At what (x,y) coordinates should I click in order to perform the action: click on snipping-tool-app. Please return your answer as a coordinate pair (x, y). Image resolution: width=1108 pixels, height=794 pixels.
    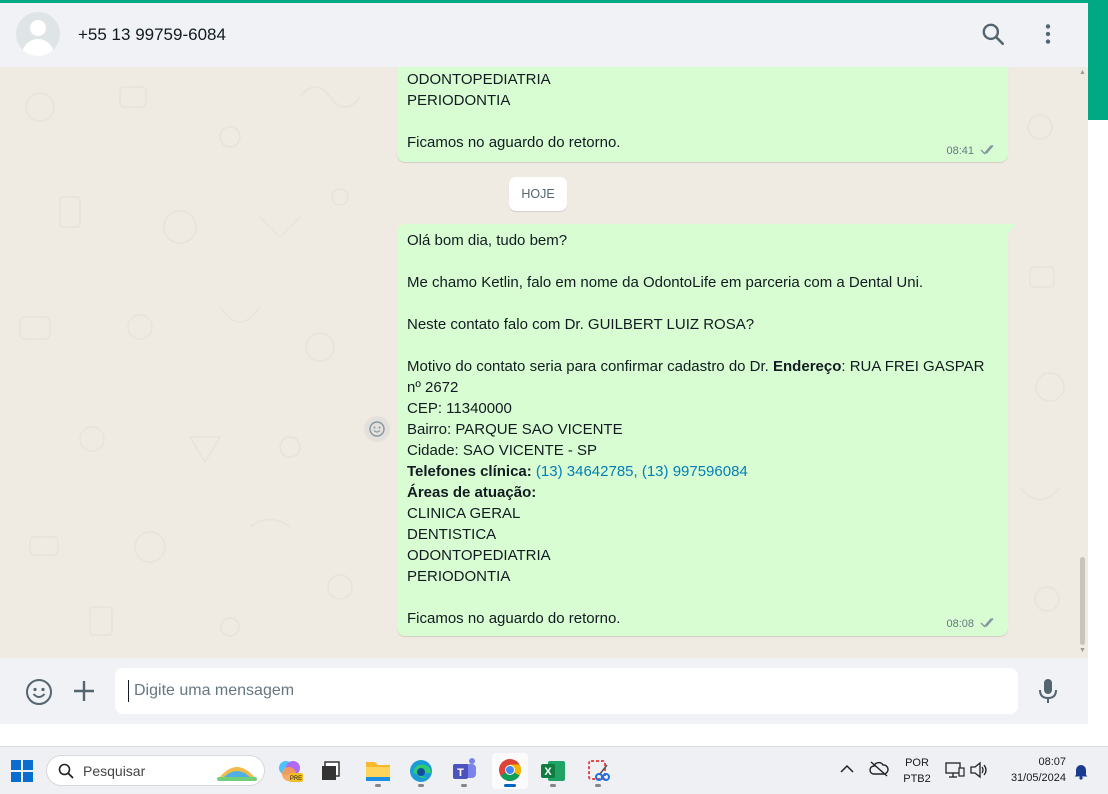
    Looking at the image, I should click on (598, 771).